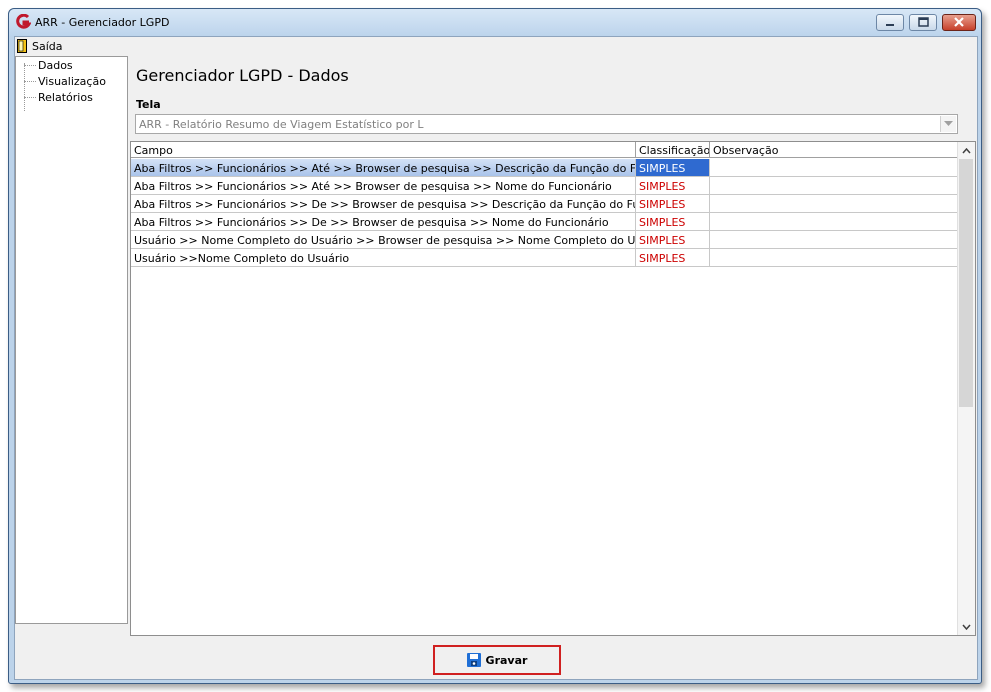  I want to click on column-header-classificacao: Classificação, so click(673, 150).